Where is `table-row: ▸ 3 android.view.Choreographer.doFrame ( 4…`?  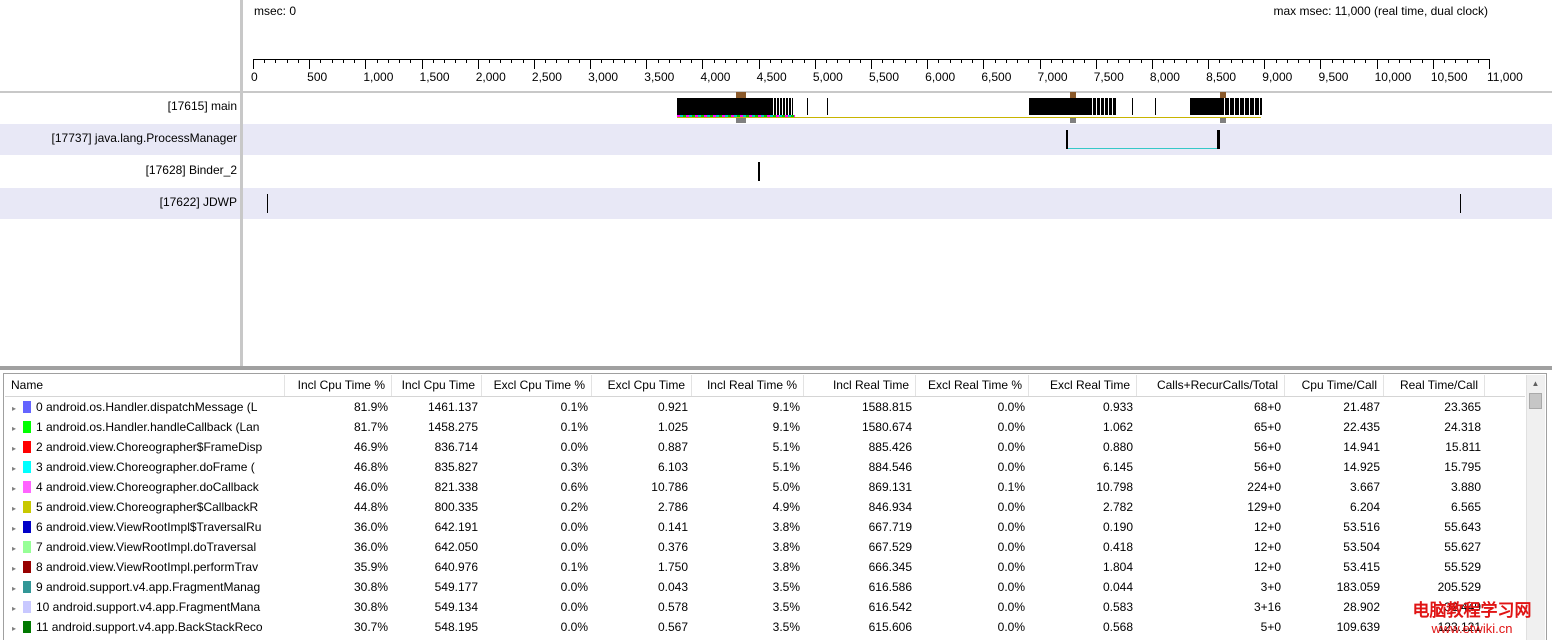 table-row: ▸ 3 android.view.Choreographer.doFrame ( 4… is located at coordinates (765, 467).